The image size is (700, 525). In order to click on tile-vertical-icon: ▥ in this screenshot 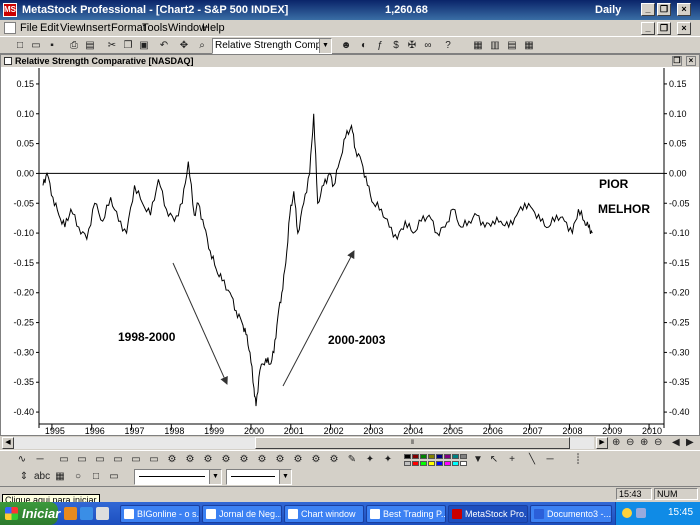, I will do `click(495, 45)`.